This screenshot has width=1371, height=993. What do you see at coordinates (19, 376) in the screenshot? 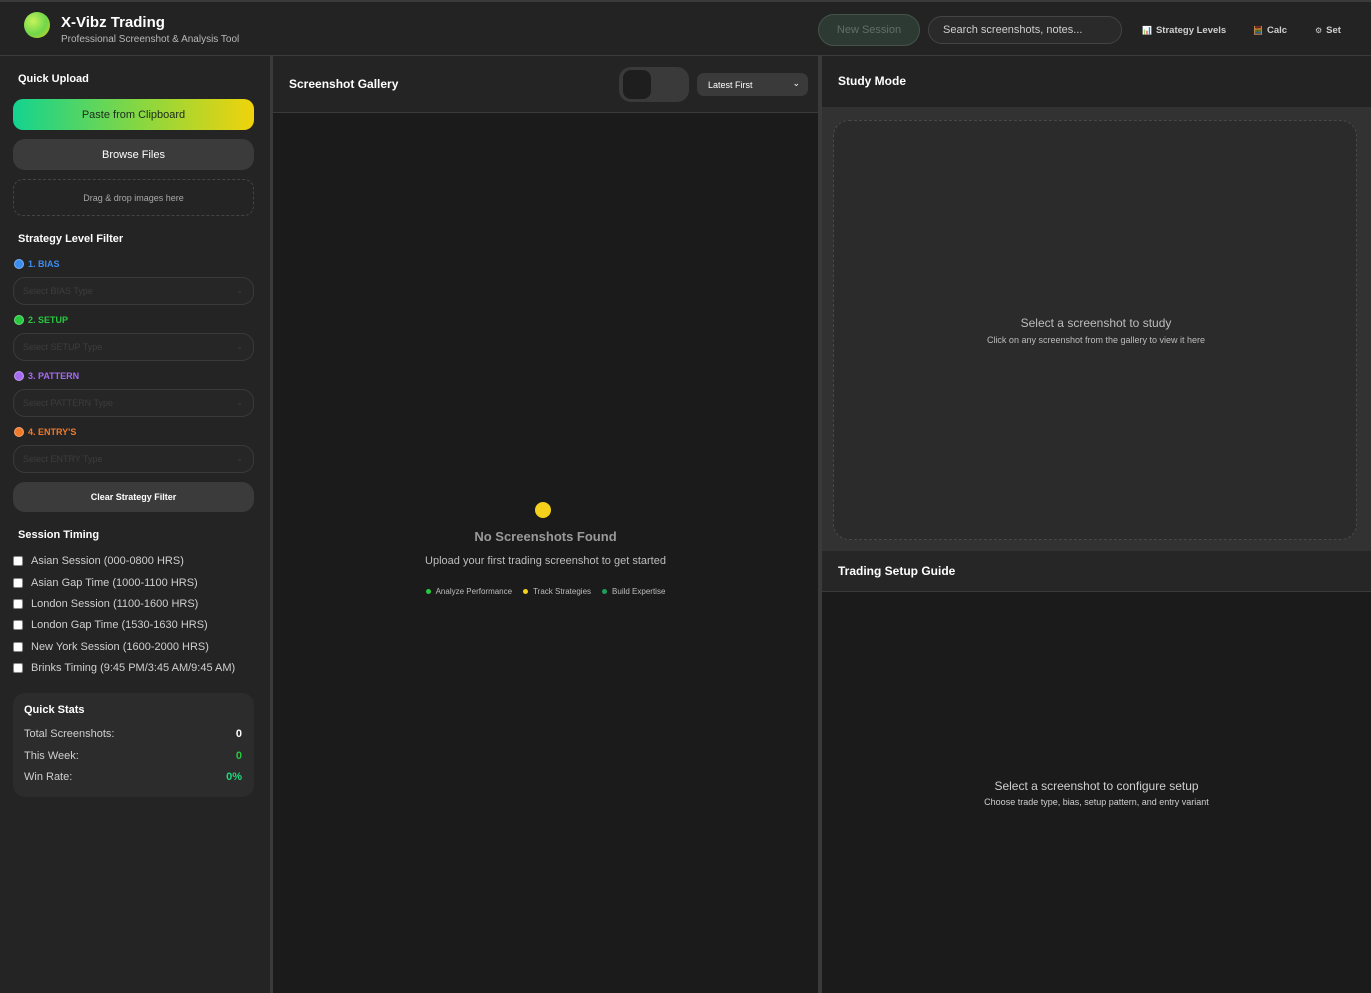
I see `pattern-dot-icon` at bounding box center [19, 376].